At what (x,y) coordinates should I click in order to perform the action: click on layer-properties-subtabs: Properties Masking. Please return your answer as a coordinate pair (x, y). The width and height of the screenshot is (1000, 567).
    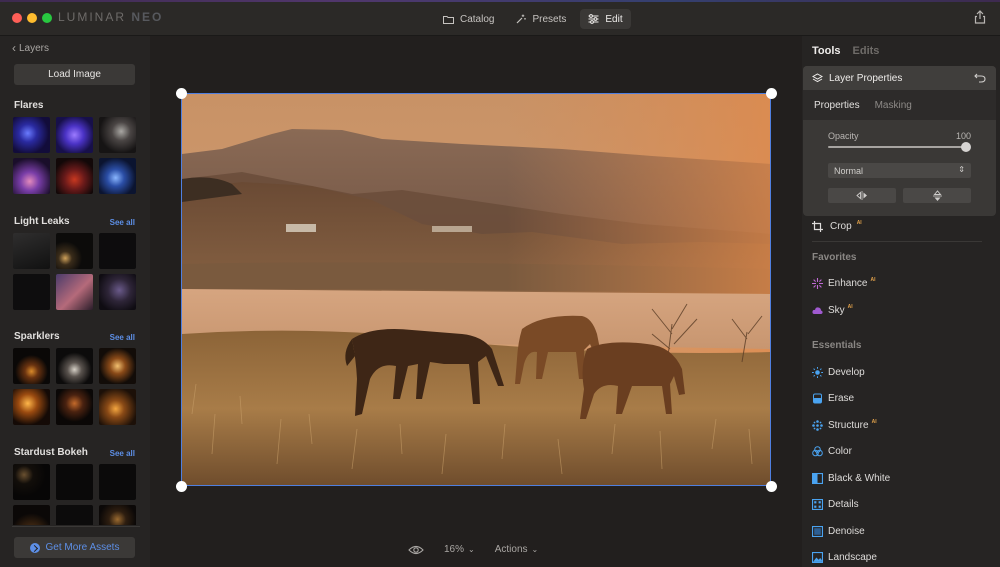
    Looking at the image, I should click on (899, 105).